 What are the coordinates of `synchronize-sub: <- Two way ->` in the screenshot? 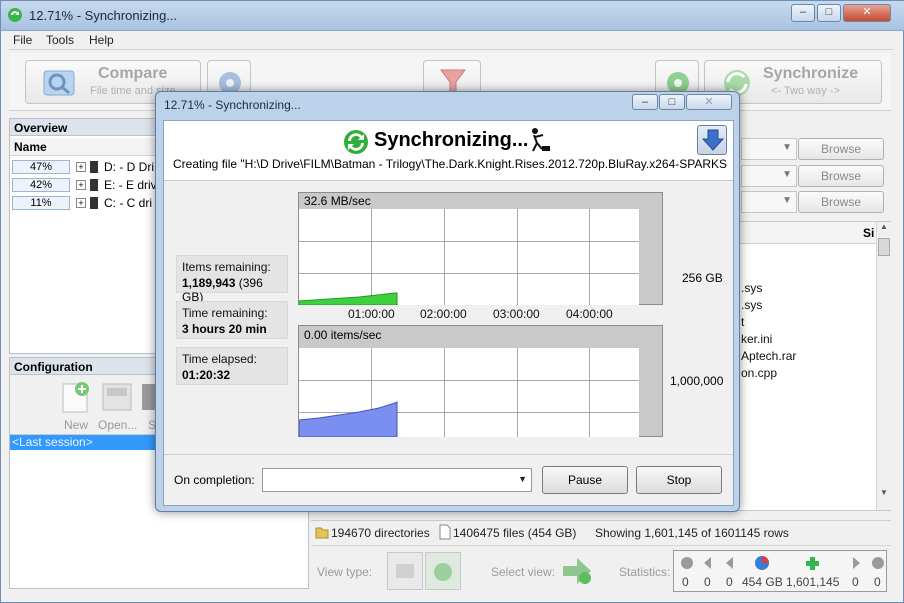 It's located at (805, 91).